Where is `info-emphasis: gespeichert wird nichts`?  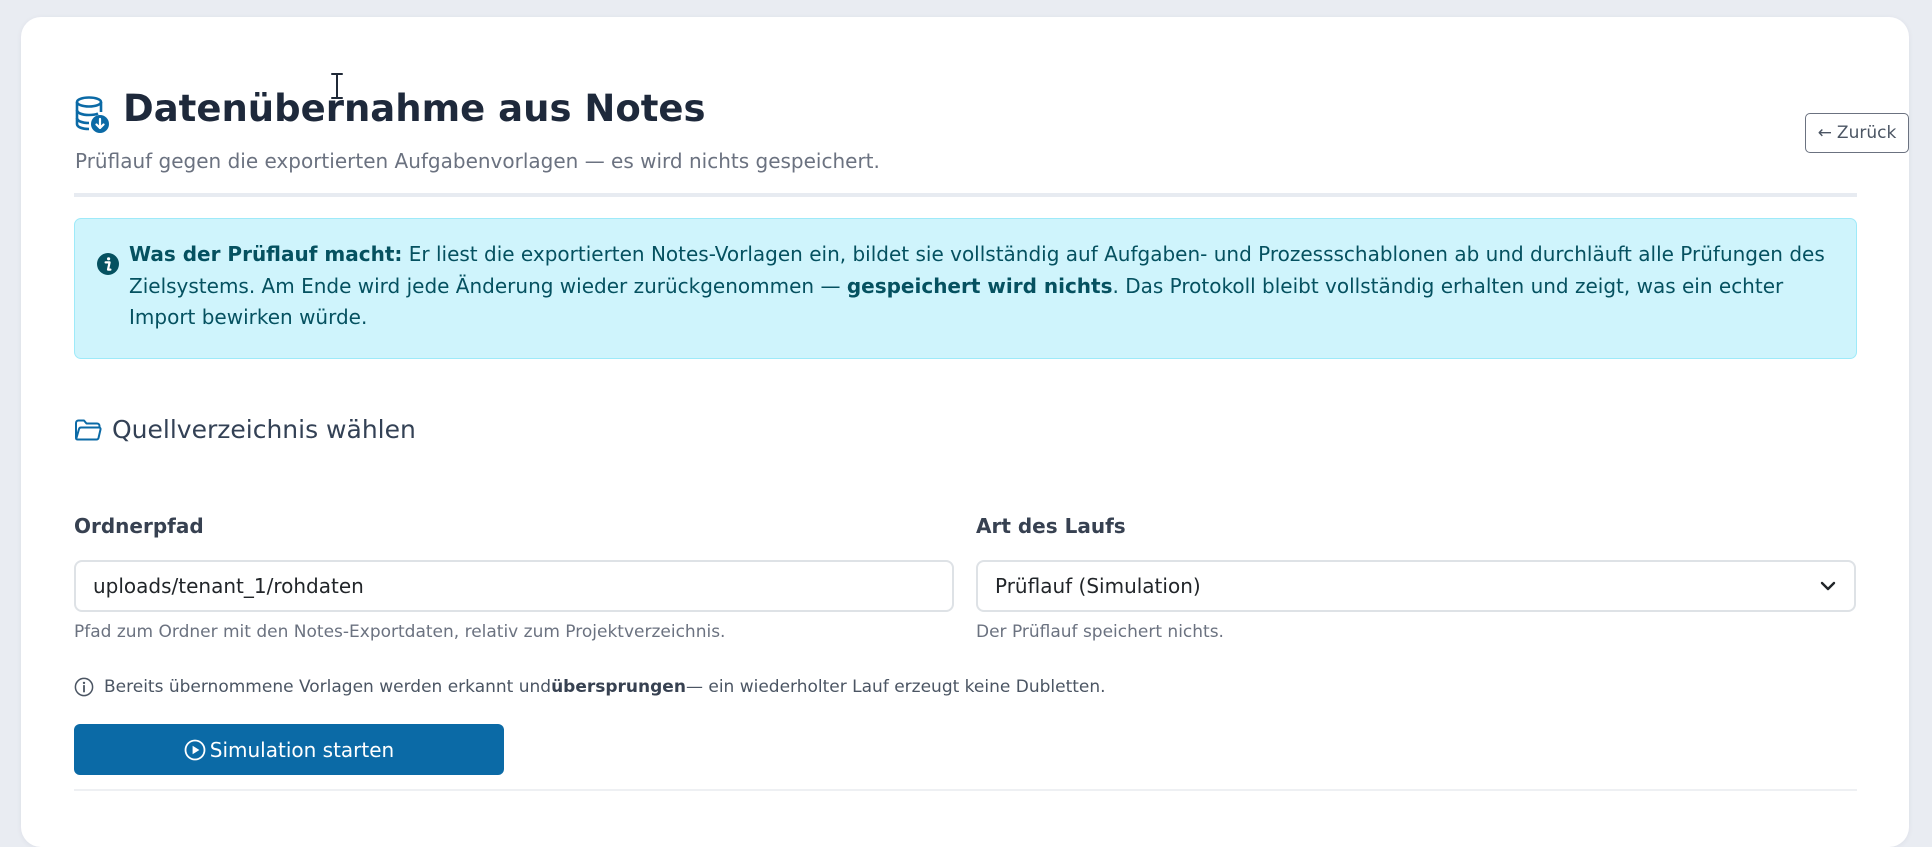
info-emphasis: gespeichert wird nichts is located at coordinates (979, 285).